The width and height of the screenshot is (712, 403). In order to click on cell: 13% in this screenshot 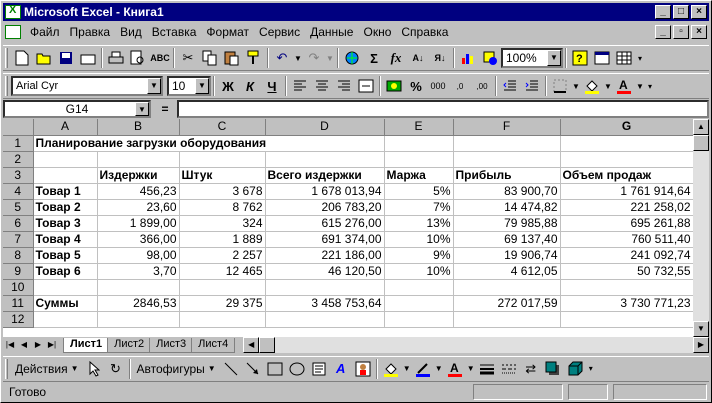, I will do `click(419, 223)`.